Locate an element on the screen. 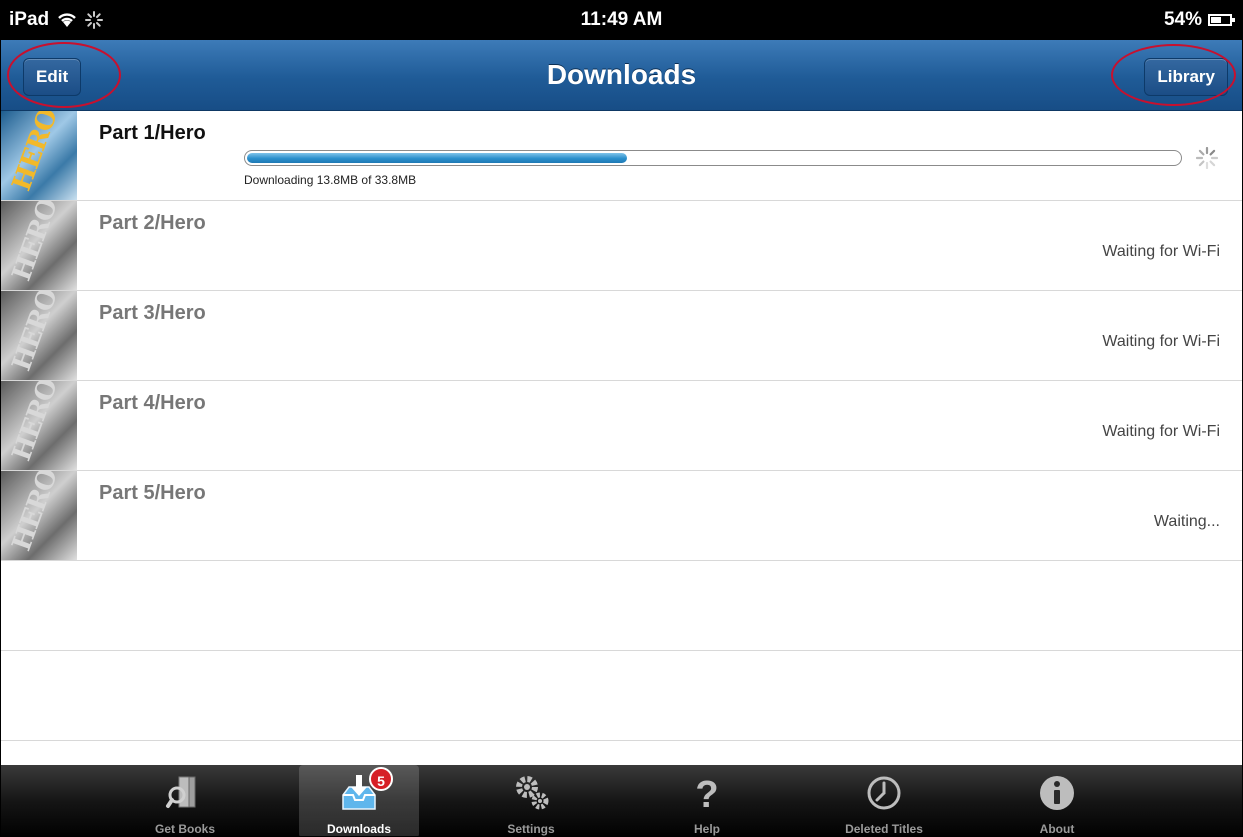 Image resolution: width=1243 pixels, height=837 pixels. download-progress-bar is located at coordinates (713, 158).